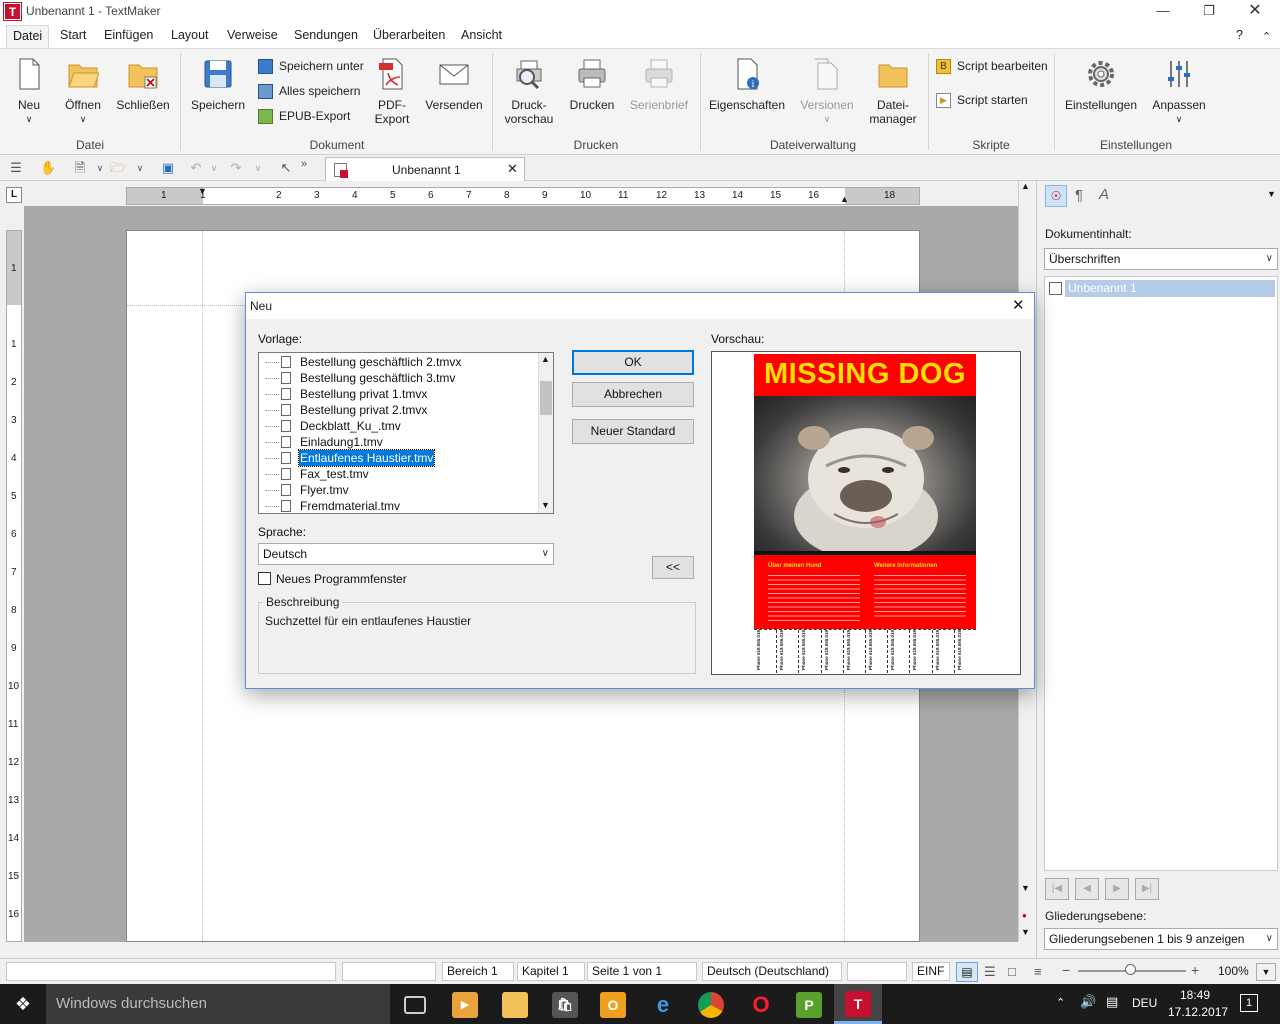  What do you see at coordinates (1025, 888) in the screenshot?
I see `scroll-down-icon: ▼` at bounding box center [1025, 888].